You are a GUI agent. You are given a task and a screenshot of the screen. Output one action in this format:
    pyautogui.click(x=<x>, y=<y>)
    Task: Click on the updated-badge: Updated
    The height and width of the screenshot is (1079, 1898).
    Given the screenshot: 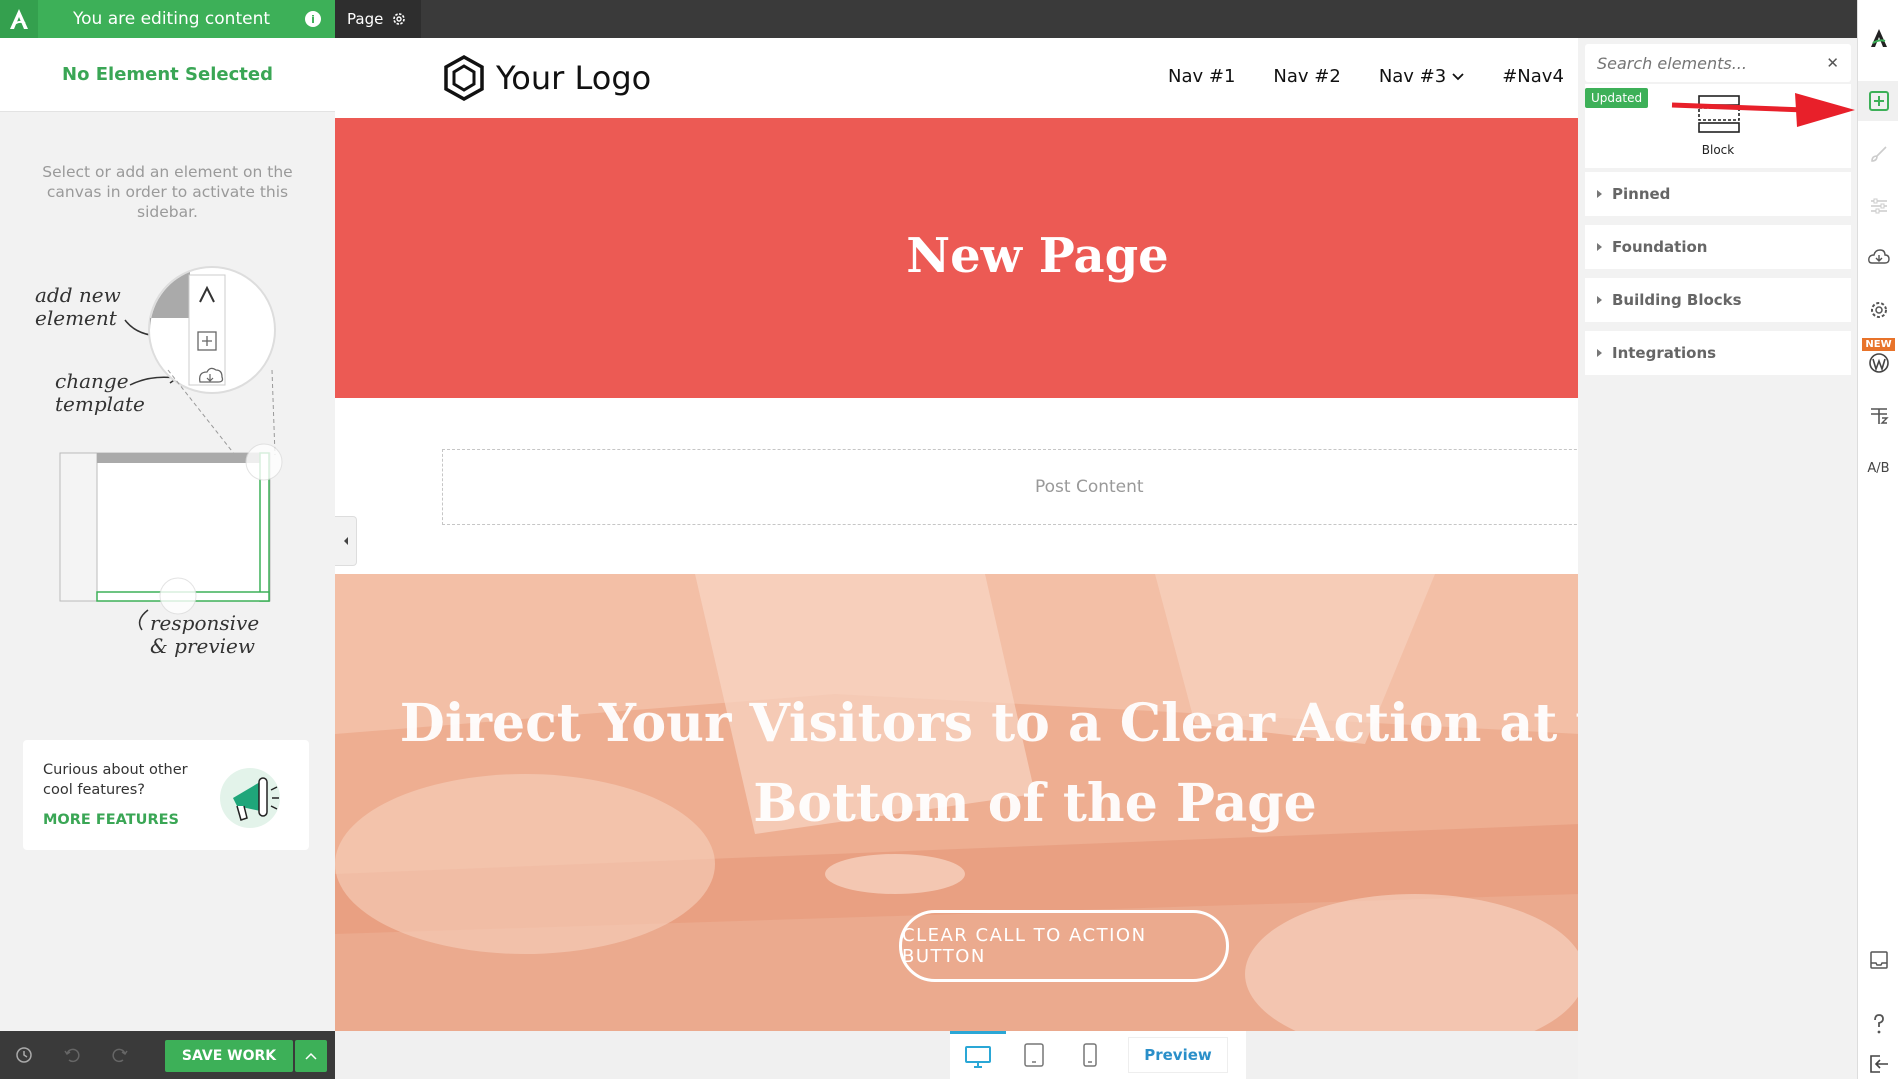 What is the action you would take?
    pyautogui.click(x=1617, y=98)
    